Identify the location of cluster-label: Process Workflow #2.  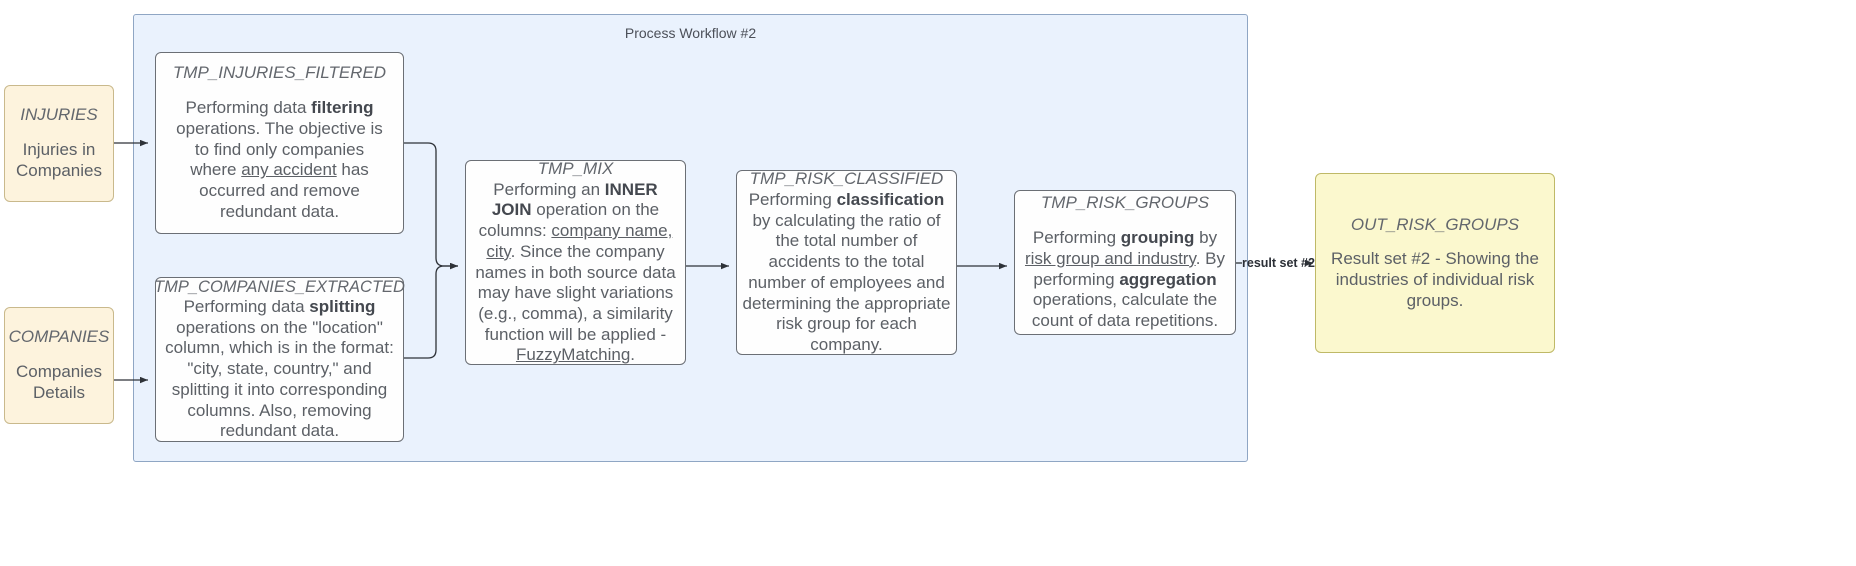
(690, 33).